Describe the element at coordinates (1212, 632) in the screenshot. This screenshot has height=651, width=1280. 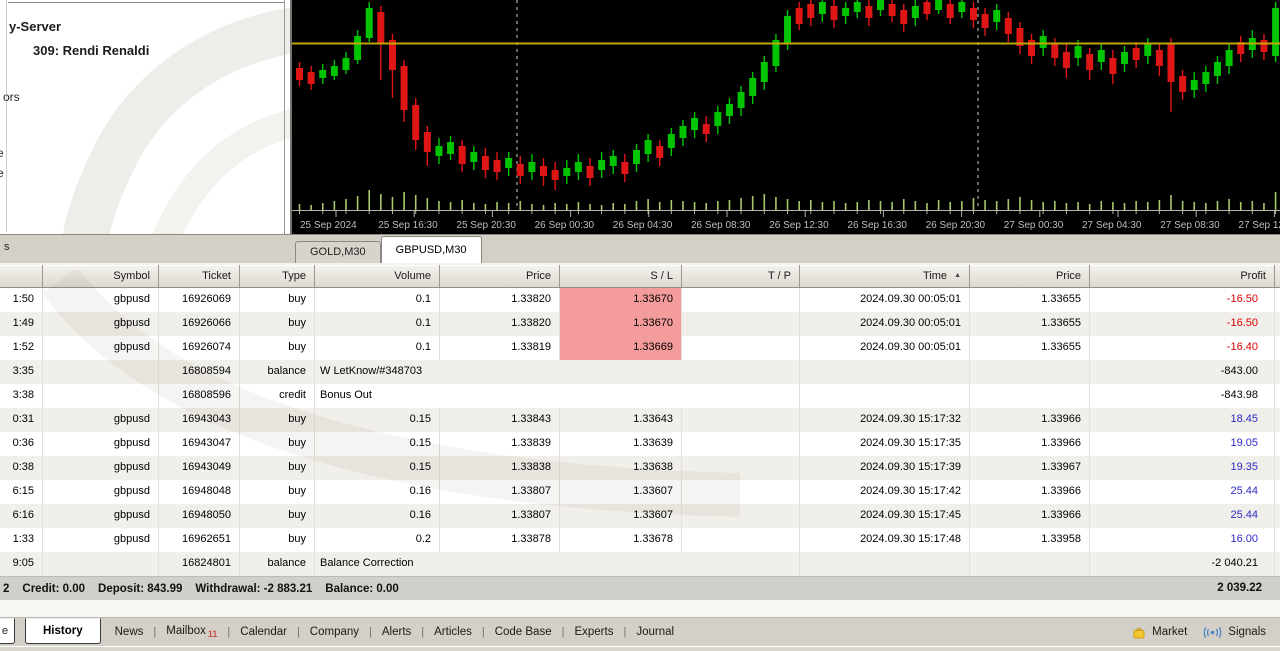
I see `signals-icon` at that location.